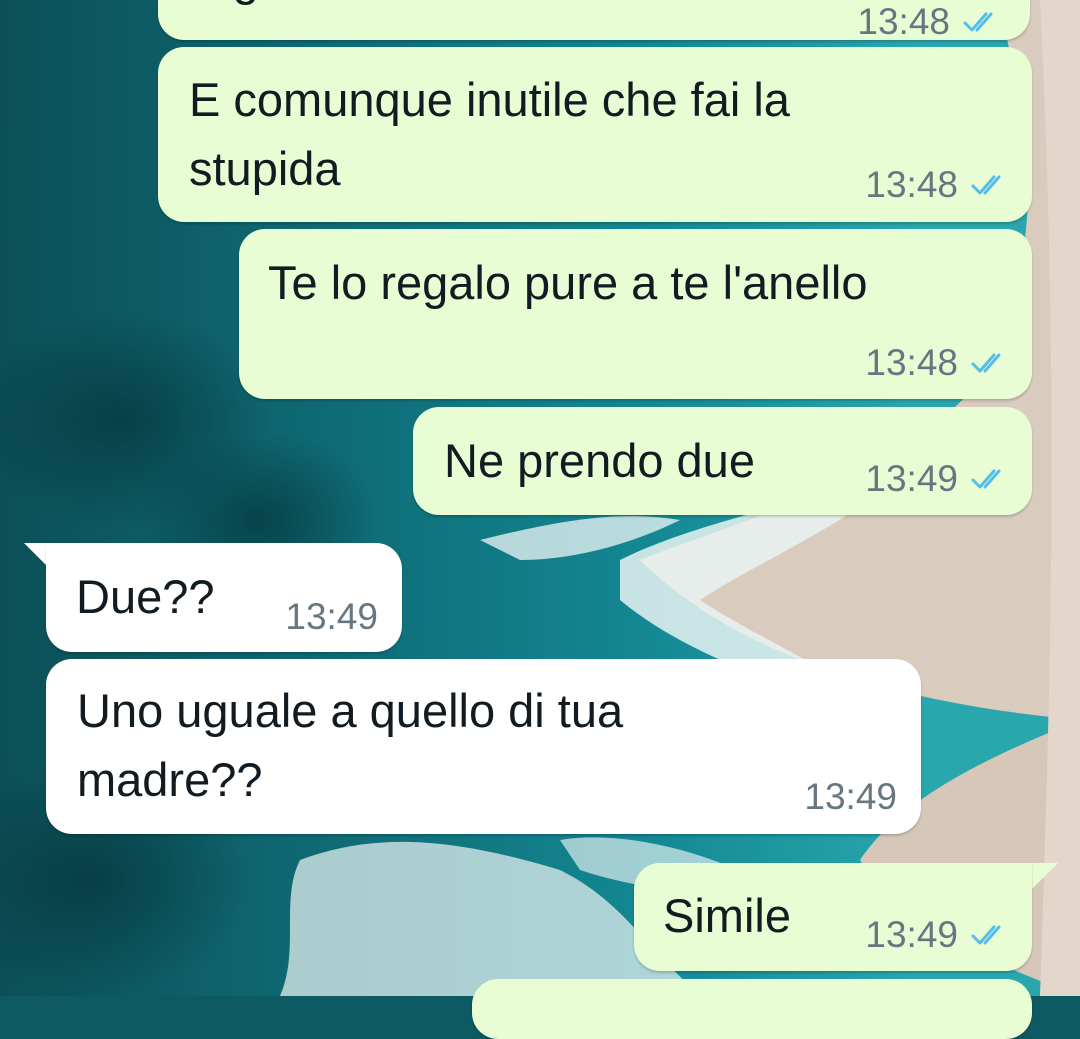 The width and height of the screenshot is (1080, 1039). I want to click on message-bubble-outgoing: Ne prendo due 13:49, so click(722, 461).